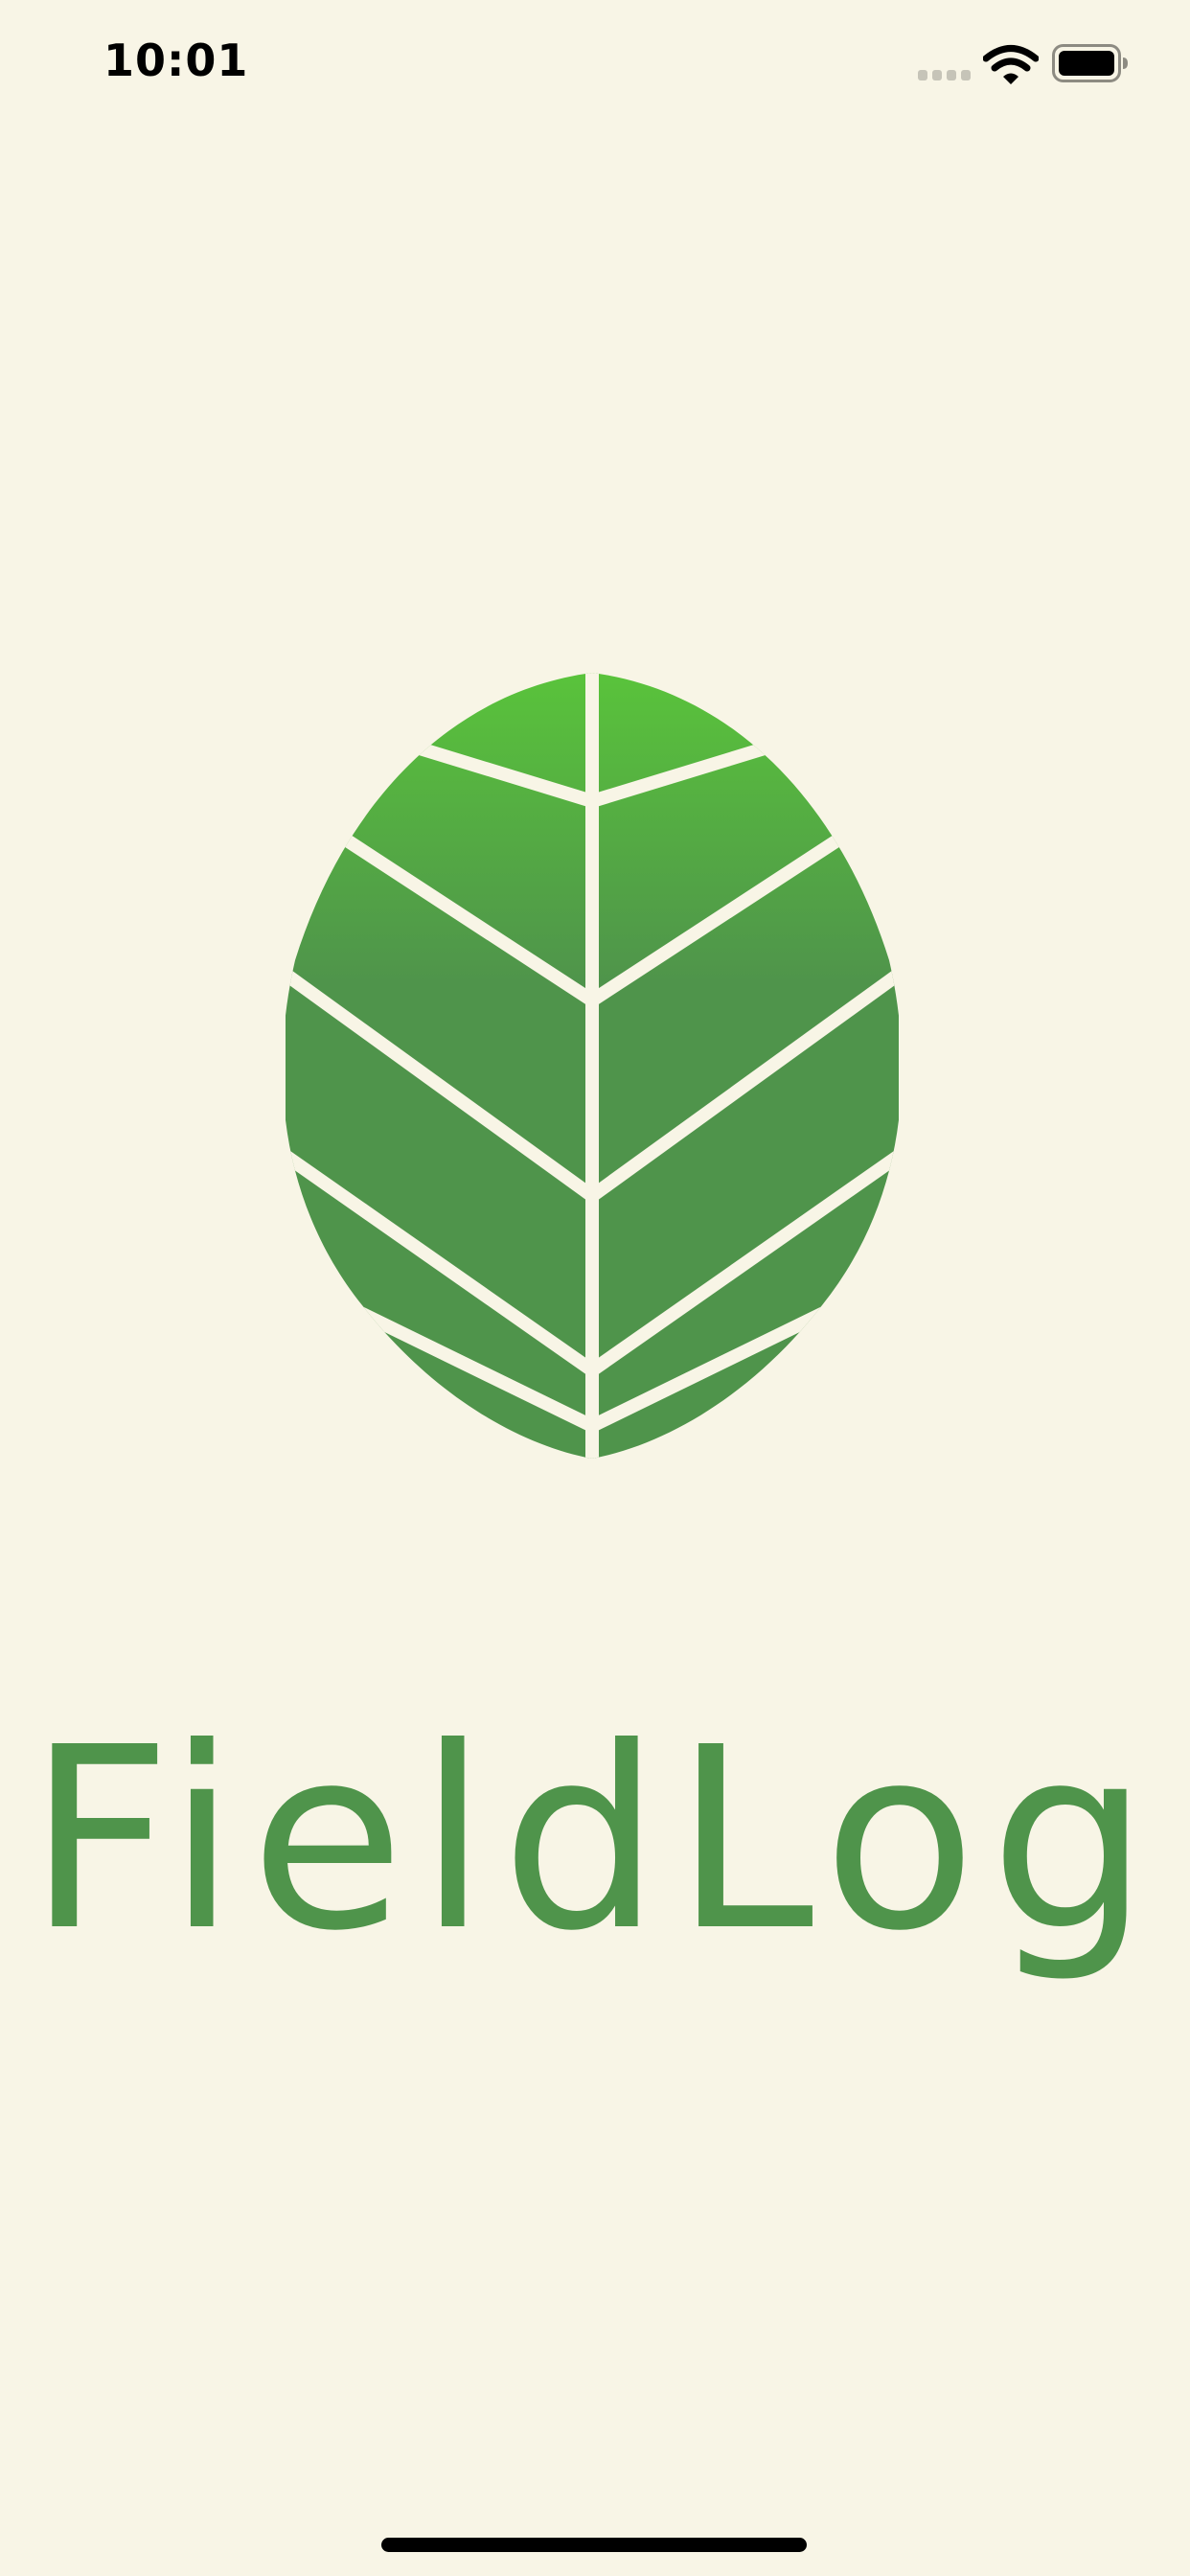 This screenshot has height=2576, width=1190. What do you see at coordinates (595, 1839) in the screenshot?
I see `app-name: FieldLog` at bounding box center [595, 1839].